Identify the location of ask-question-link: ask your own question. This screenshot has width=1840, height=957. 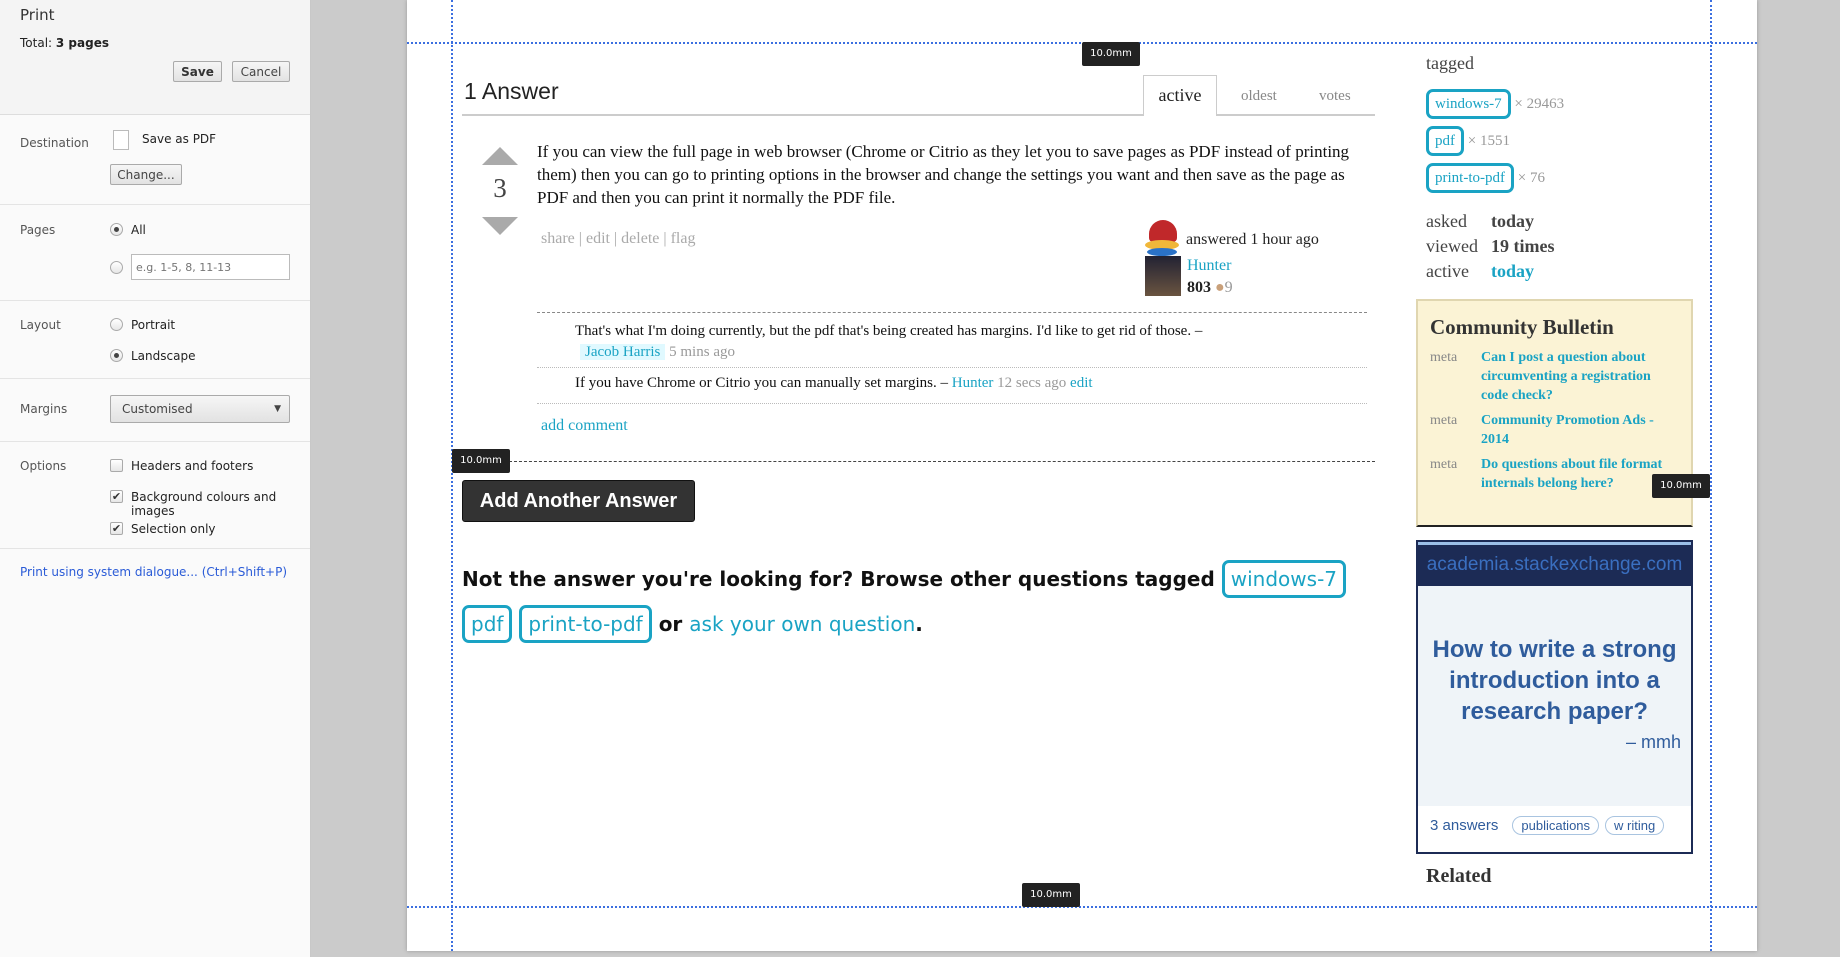
(802, 624).